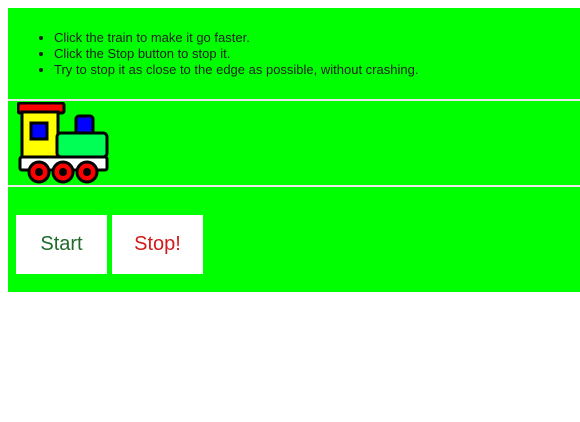 The image size is (580, 422). I want to click on track-bottom-line, so click(294, 186).